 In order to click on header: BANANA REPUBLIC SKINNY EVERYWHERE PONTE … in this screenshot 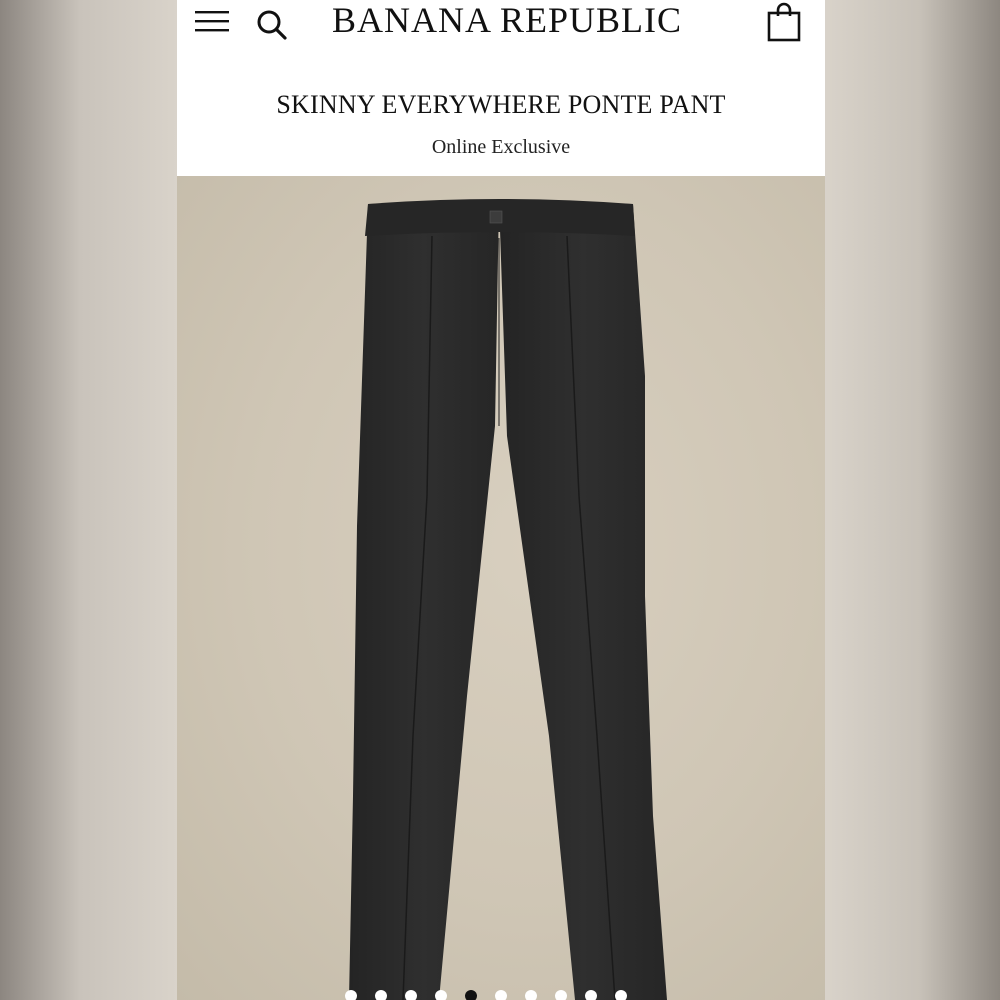, I will do `click(501, 88)`.